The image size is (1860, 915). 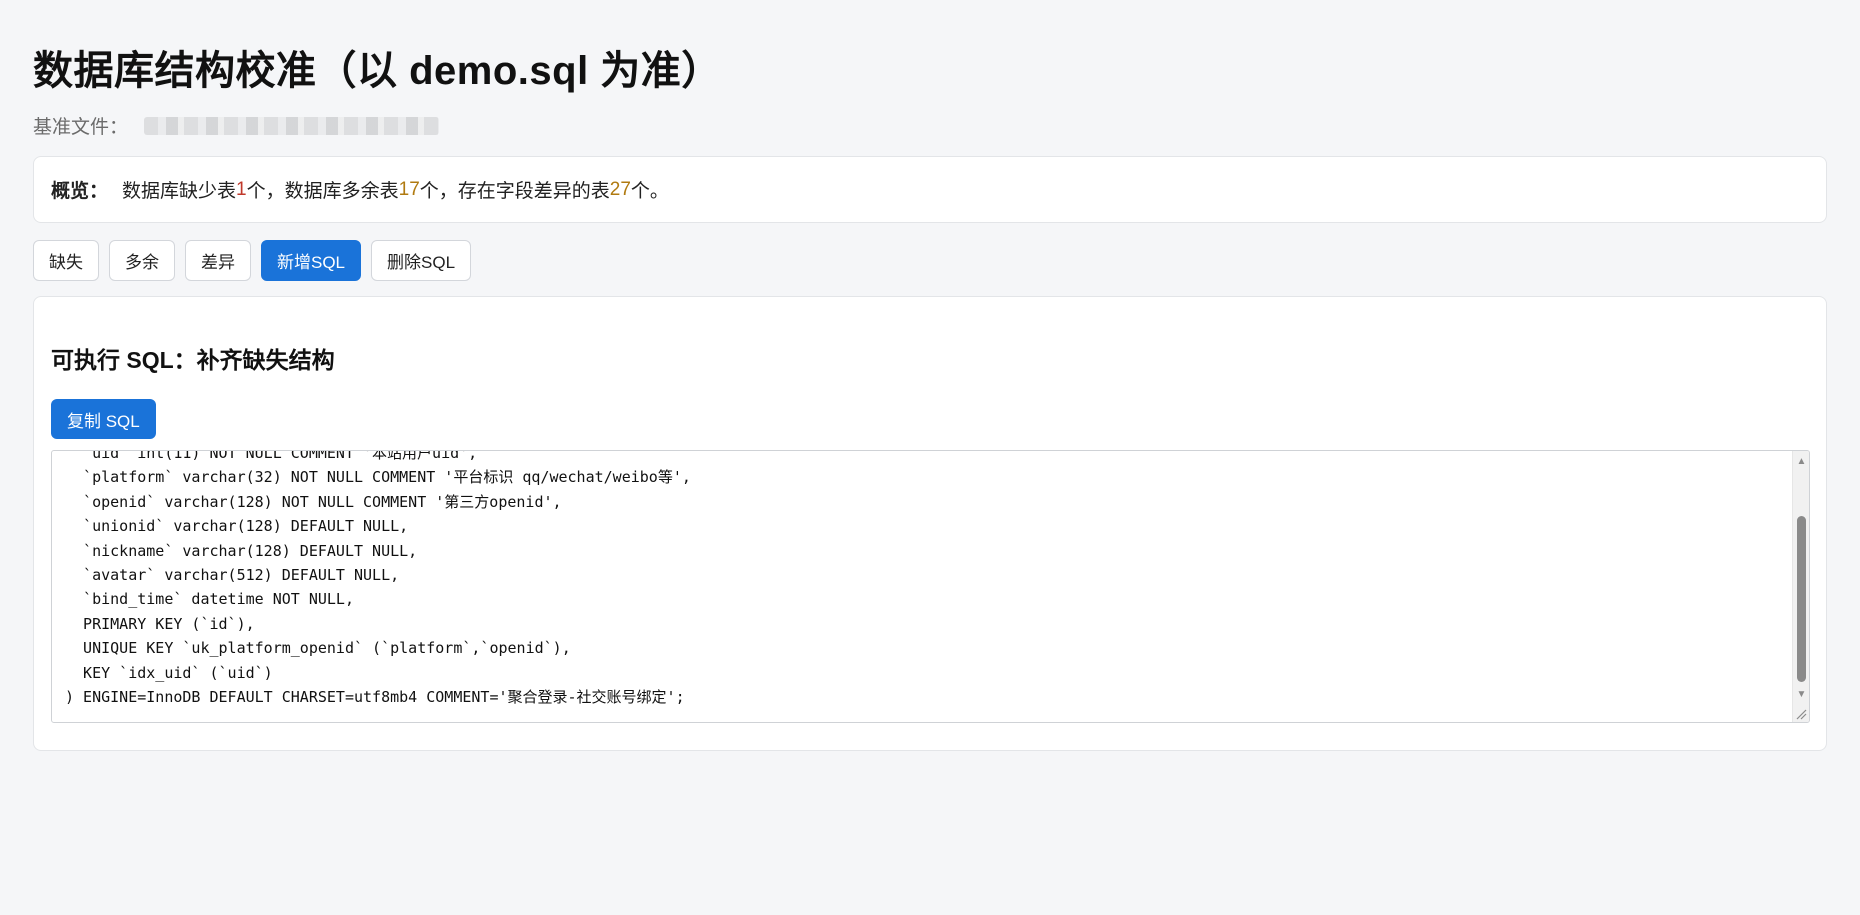 What do you see at coordinates (514, 191) in the screenshot?
I see `summary-text-3: 个，存在字段差异的表` at bounding box center [514, 191].